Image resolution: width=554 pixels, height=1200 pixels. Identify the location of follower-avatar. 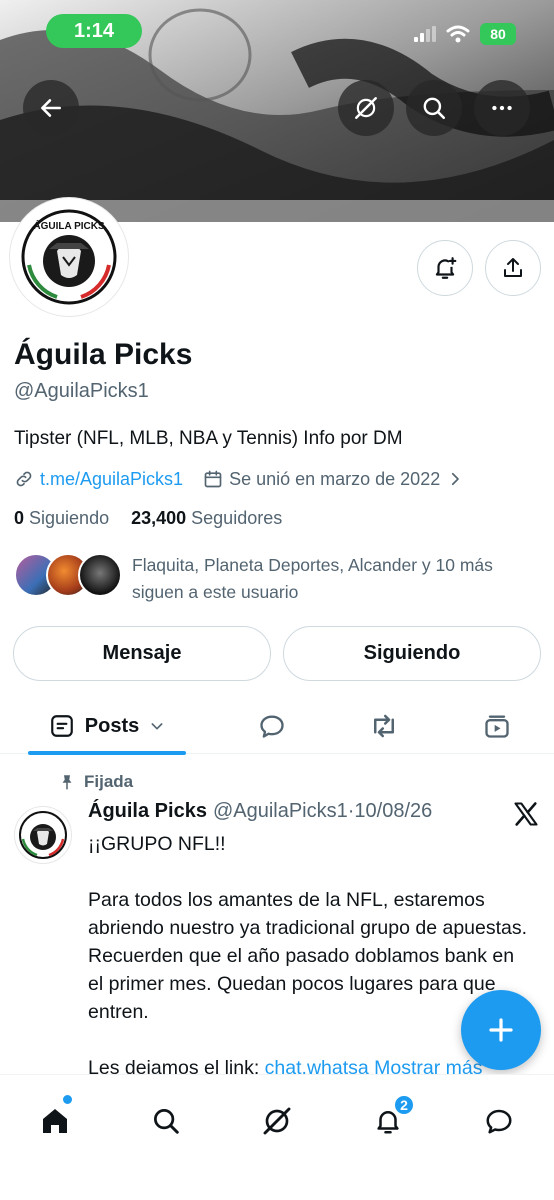
(100, 575).